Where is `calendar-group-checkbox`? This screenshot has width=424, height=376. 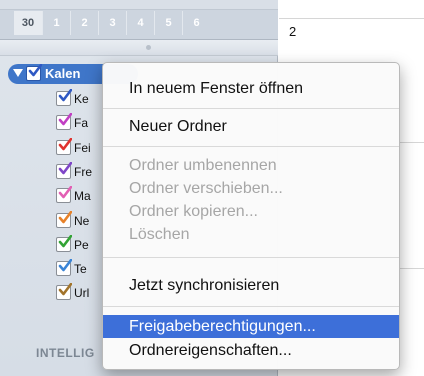 calendar-group-checkbox is located at coordinates (34, 72).